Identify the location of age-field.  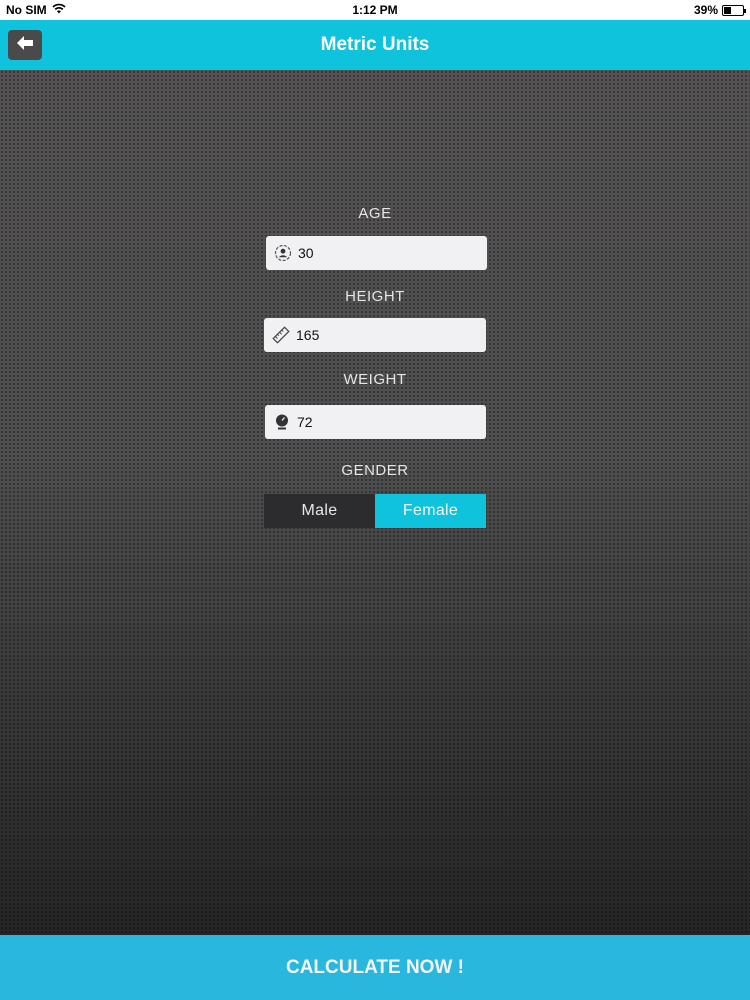
(376, 253).